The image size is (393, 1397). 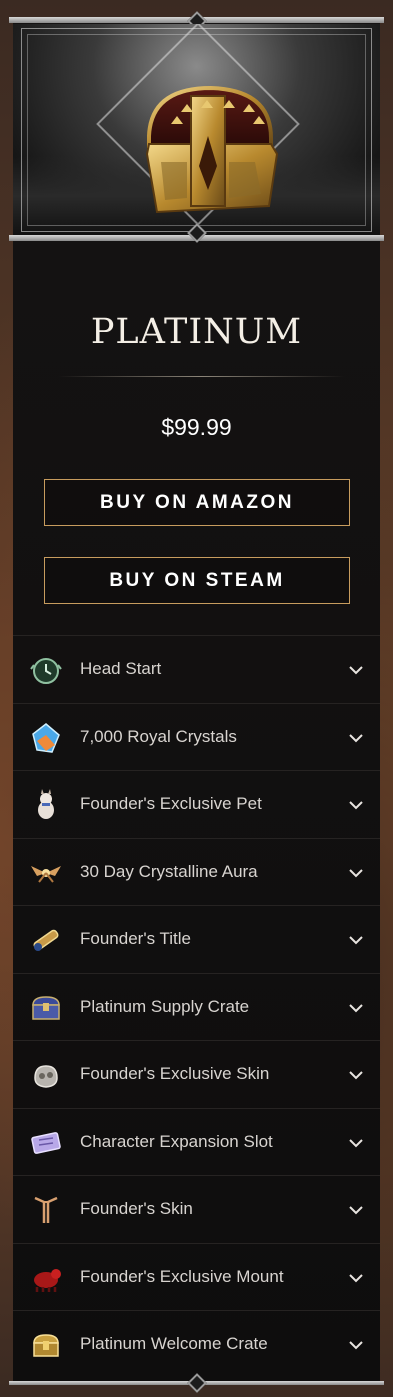 What do you see at coordinates (121, 669) in the screenshot?
I see `feature-label: Head Start` at bounding box center [121, 669].